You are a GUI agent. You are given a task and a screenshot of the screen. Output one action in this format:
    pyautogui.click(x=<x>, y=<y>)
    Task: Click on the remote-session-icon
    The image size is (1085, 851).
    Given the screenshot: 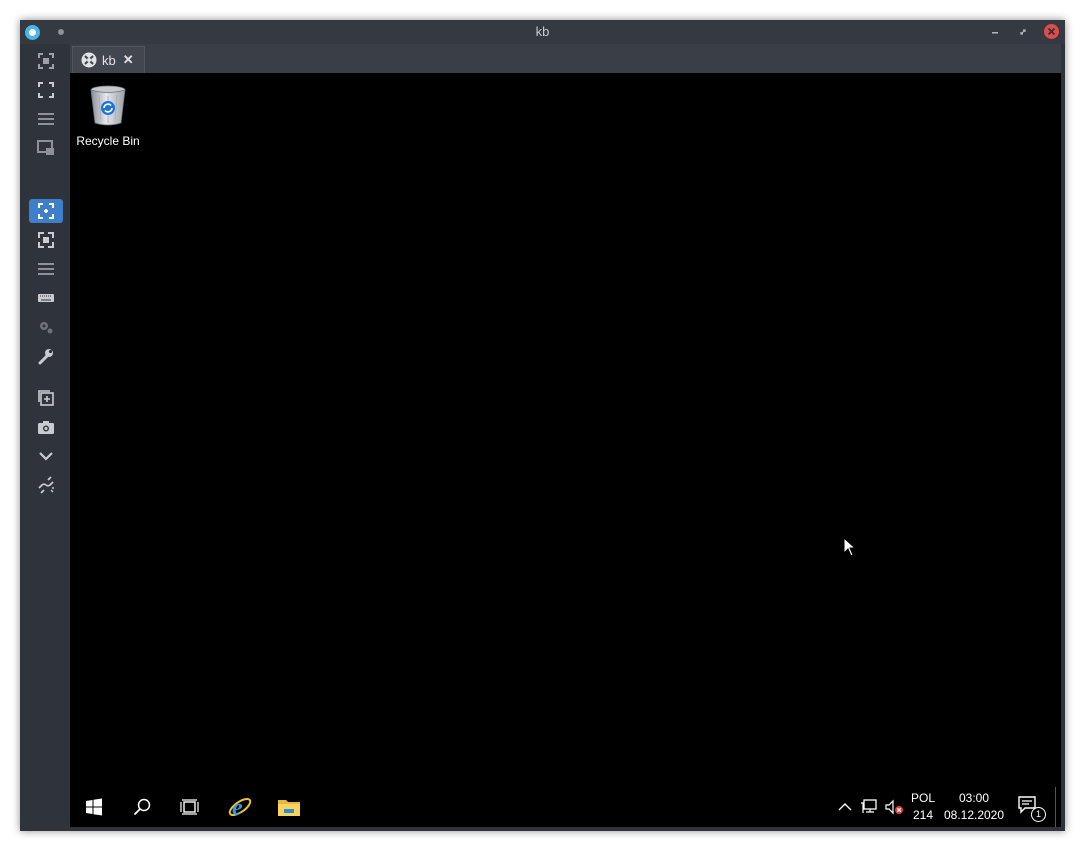 What is the action you would take?
    pyautogui.click(x=89, y=60)
    